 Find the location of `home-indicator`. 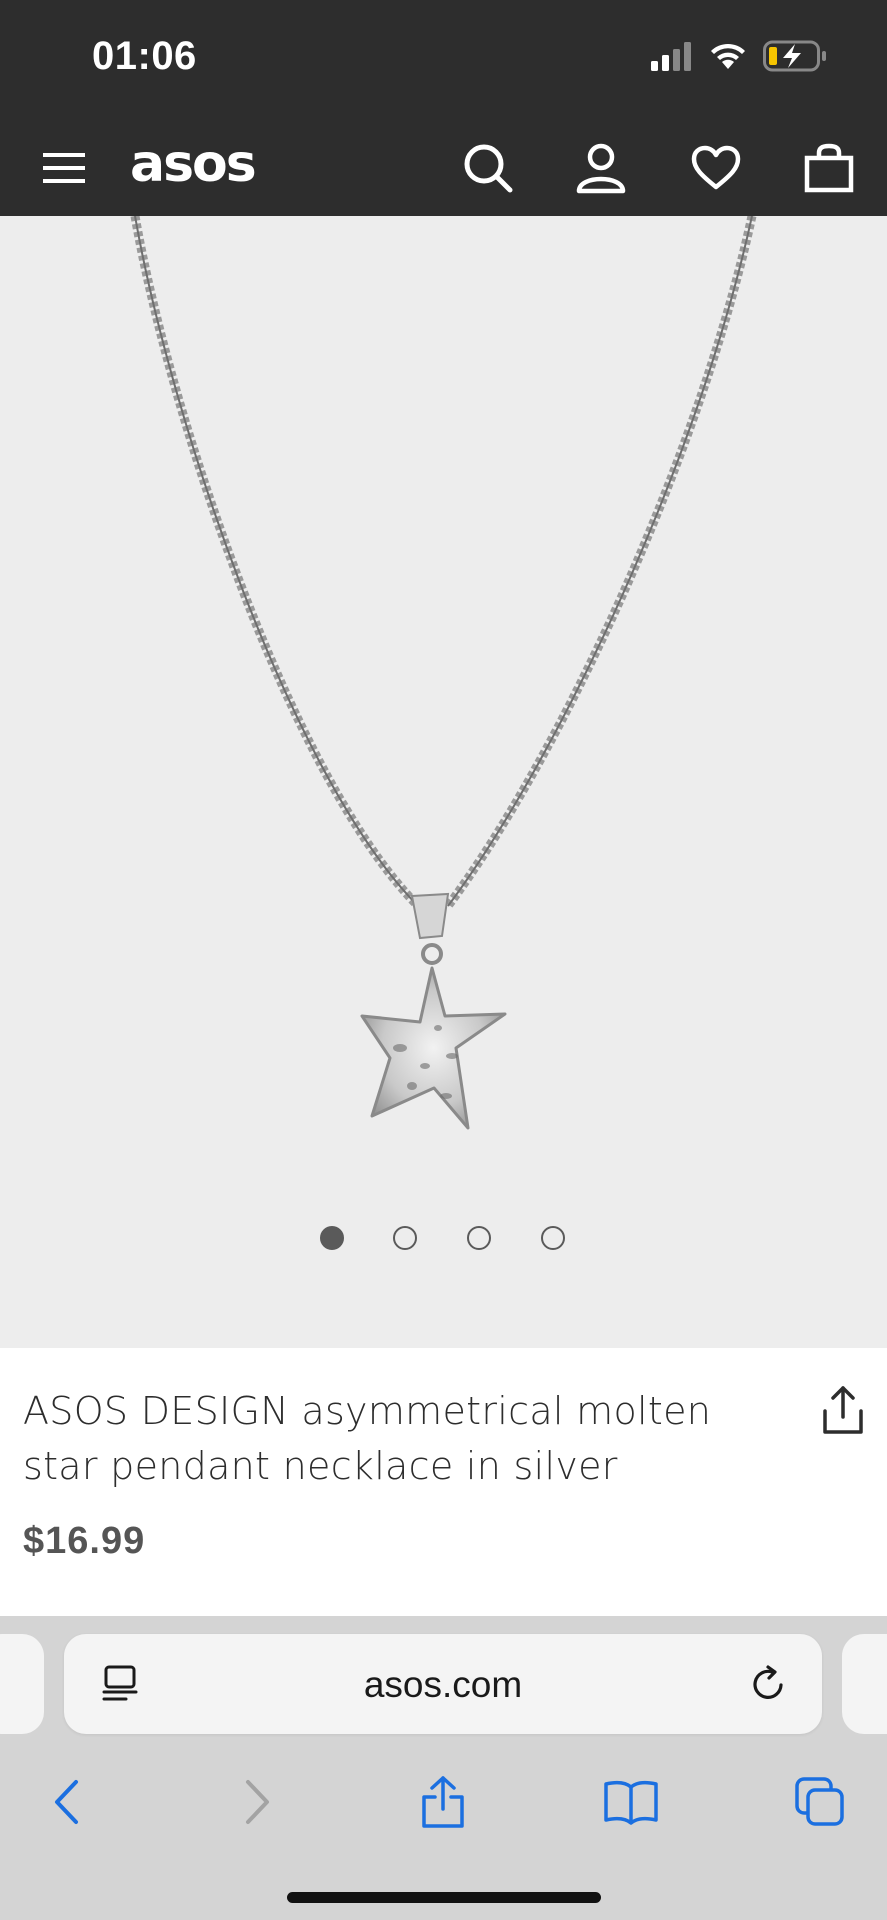

home-indicator is located at coordinates (444, 1897).